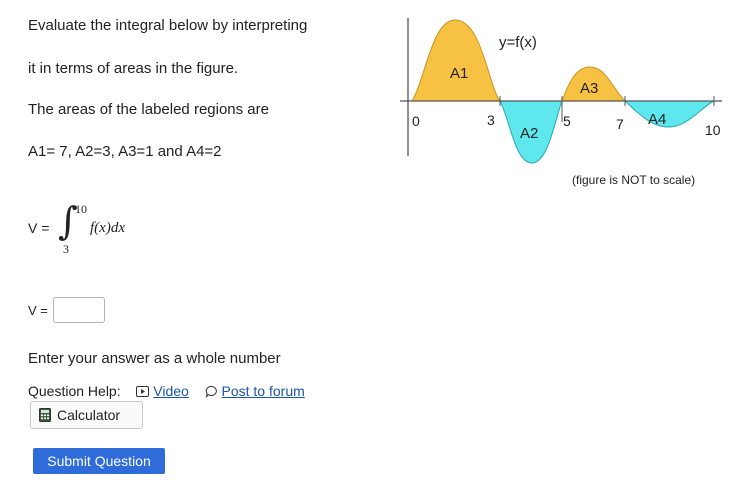 The image size is (753, 502). What do you see at coordinates (45, 415) in the screenshot?
I see `calculator-icon` at bounding box center [45, 415].